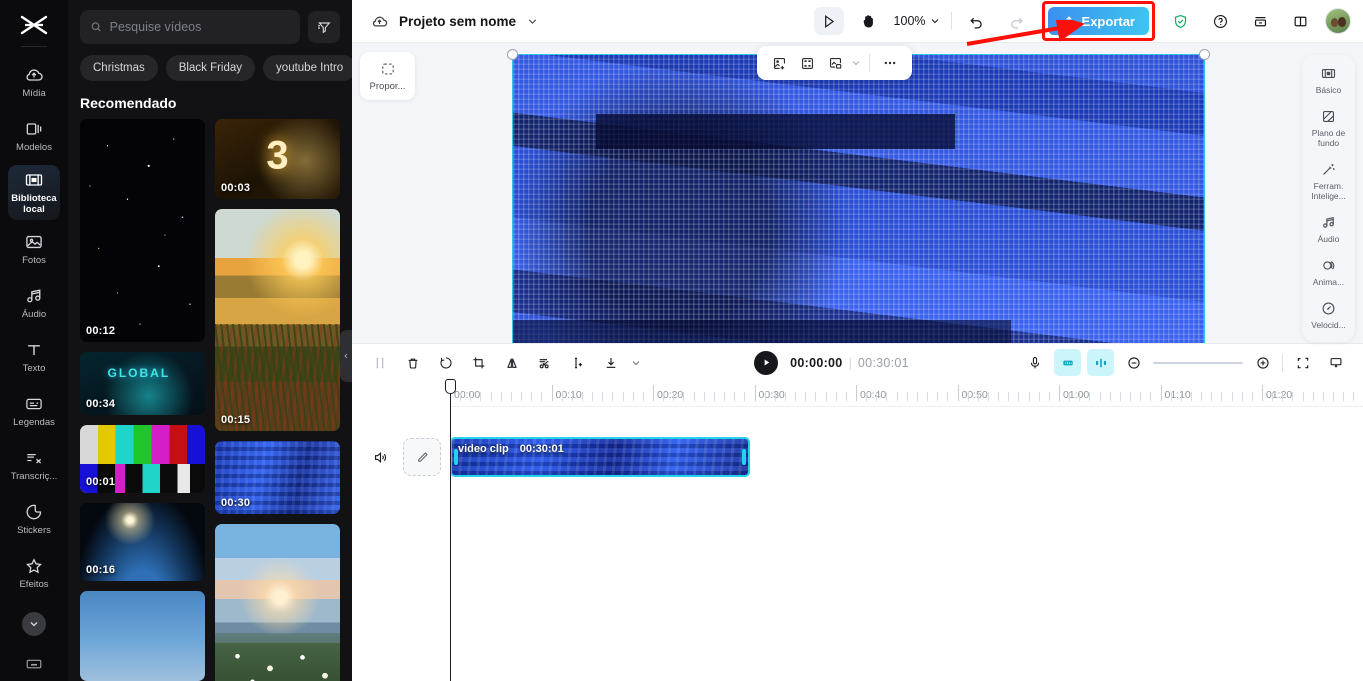  What do you see at coordinates (450, 386) in the screenshot?
I see `playhead-handle` at bounding box center [450, 386].